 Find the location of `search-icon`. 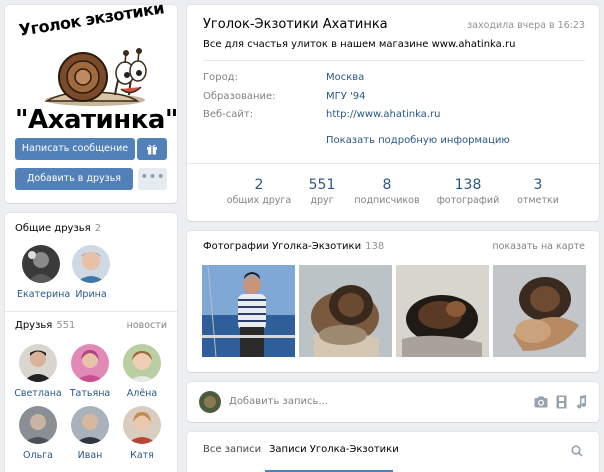

search-icon is located at coordinates (577, 451).